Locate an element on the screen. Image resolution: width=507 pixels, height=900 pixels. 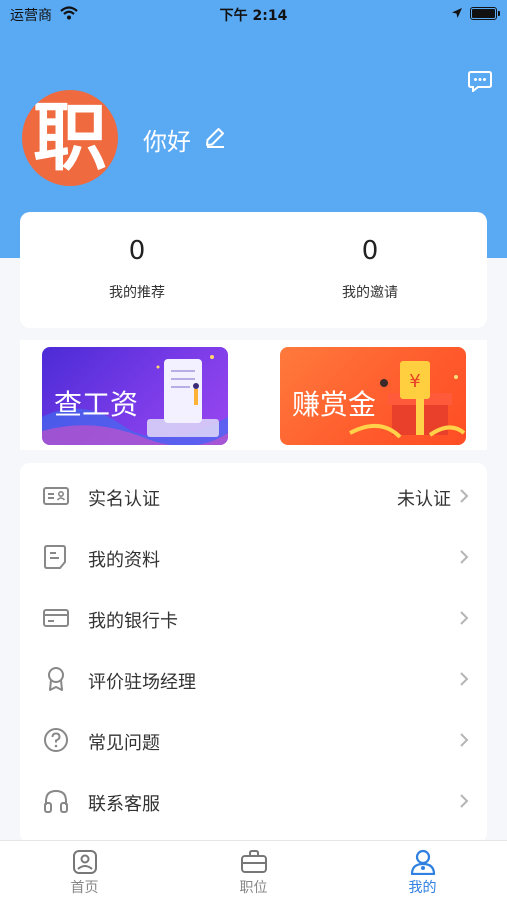
tab-home: 首页 is located at coordinates (84, 870).